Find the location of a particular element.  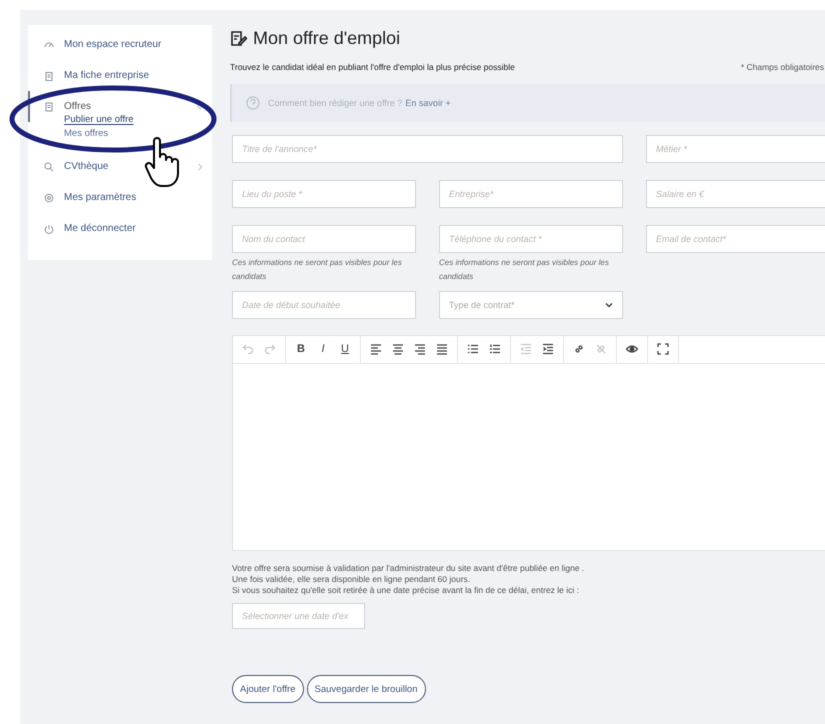

input-field: Entreprise* is located at coordinates (531, 194).